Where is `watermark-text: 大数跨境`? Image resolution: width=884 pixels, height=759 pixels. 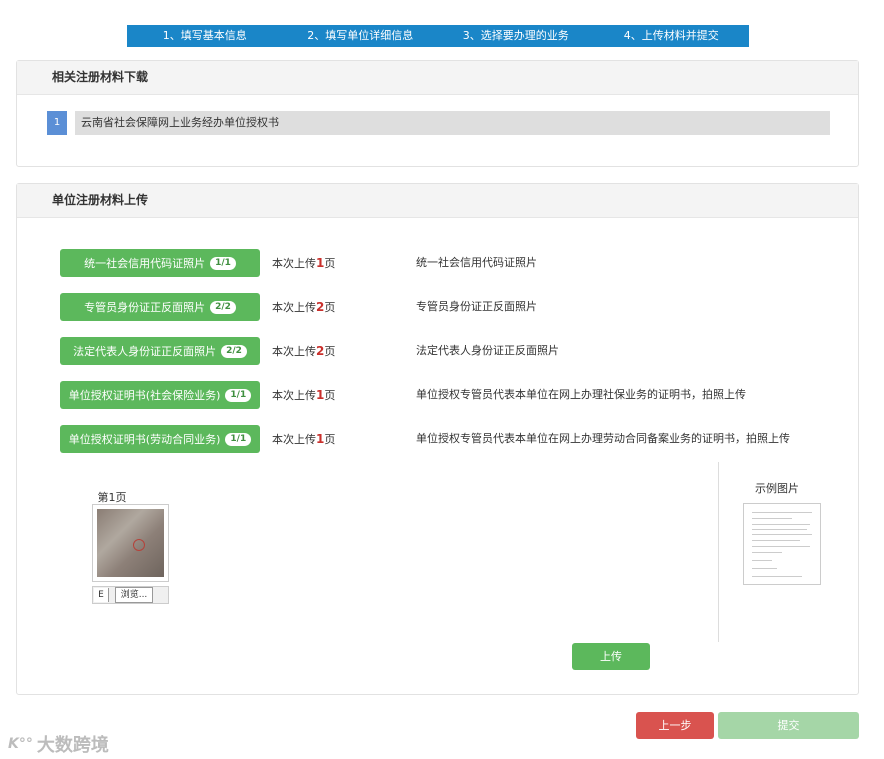 watermark-text: 大数跨境 is located at coordinates (72, 745).